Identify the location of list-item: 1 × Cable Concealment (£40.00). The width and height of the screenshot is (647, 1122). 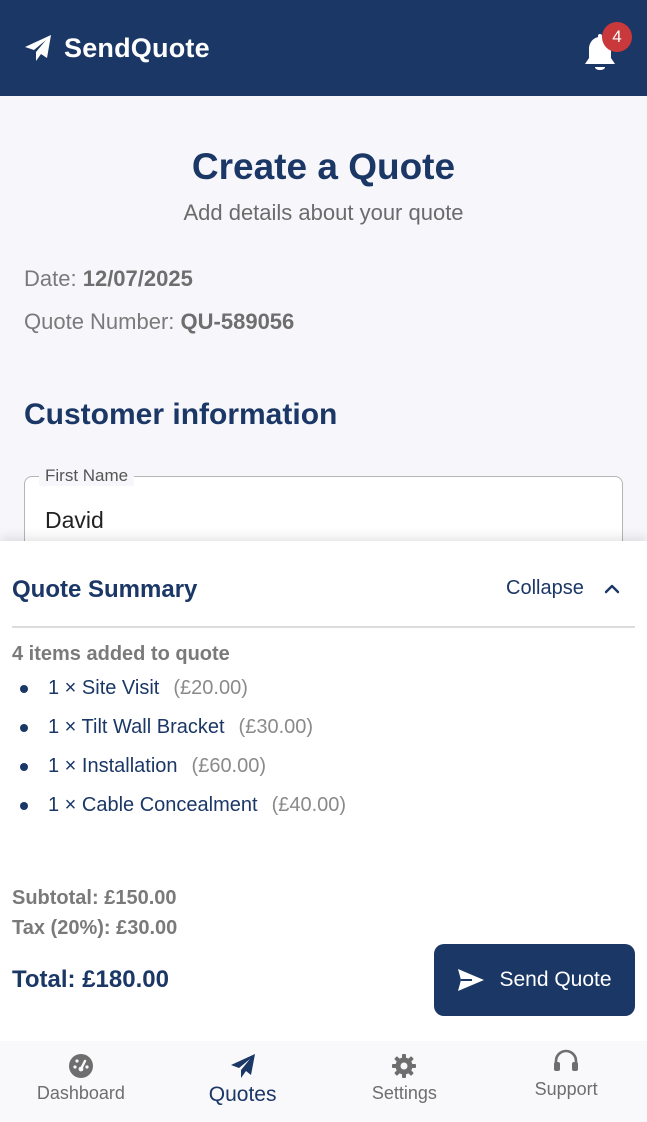
(183, 805).